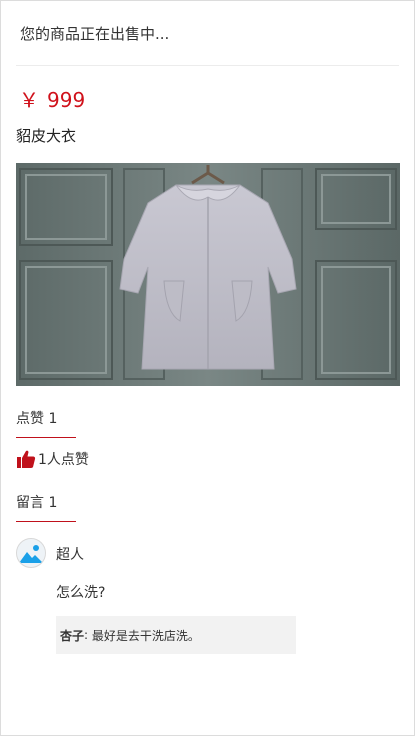  Describe the element at coordinates (46, 136) in the screenshot. I see `product-title: 貂皮大衣` at that location.